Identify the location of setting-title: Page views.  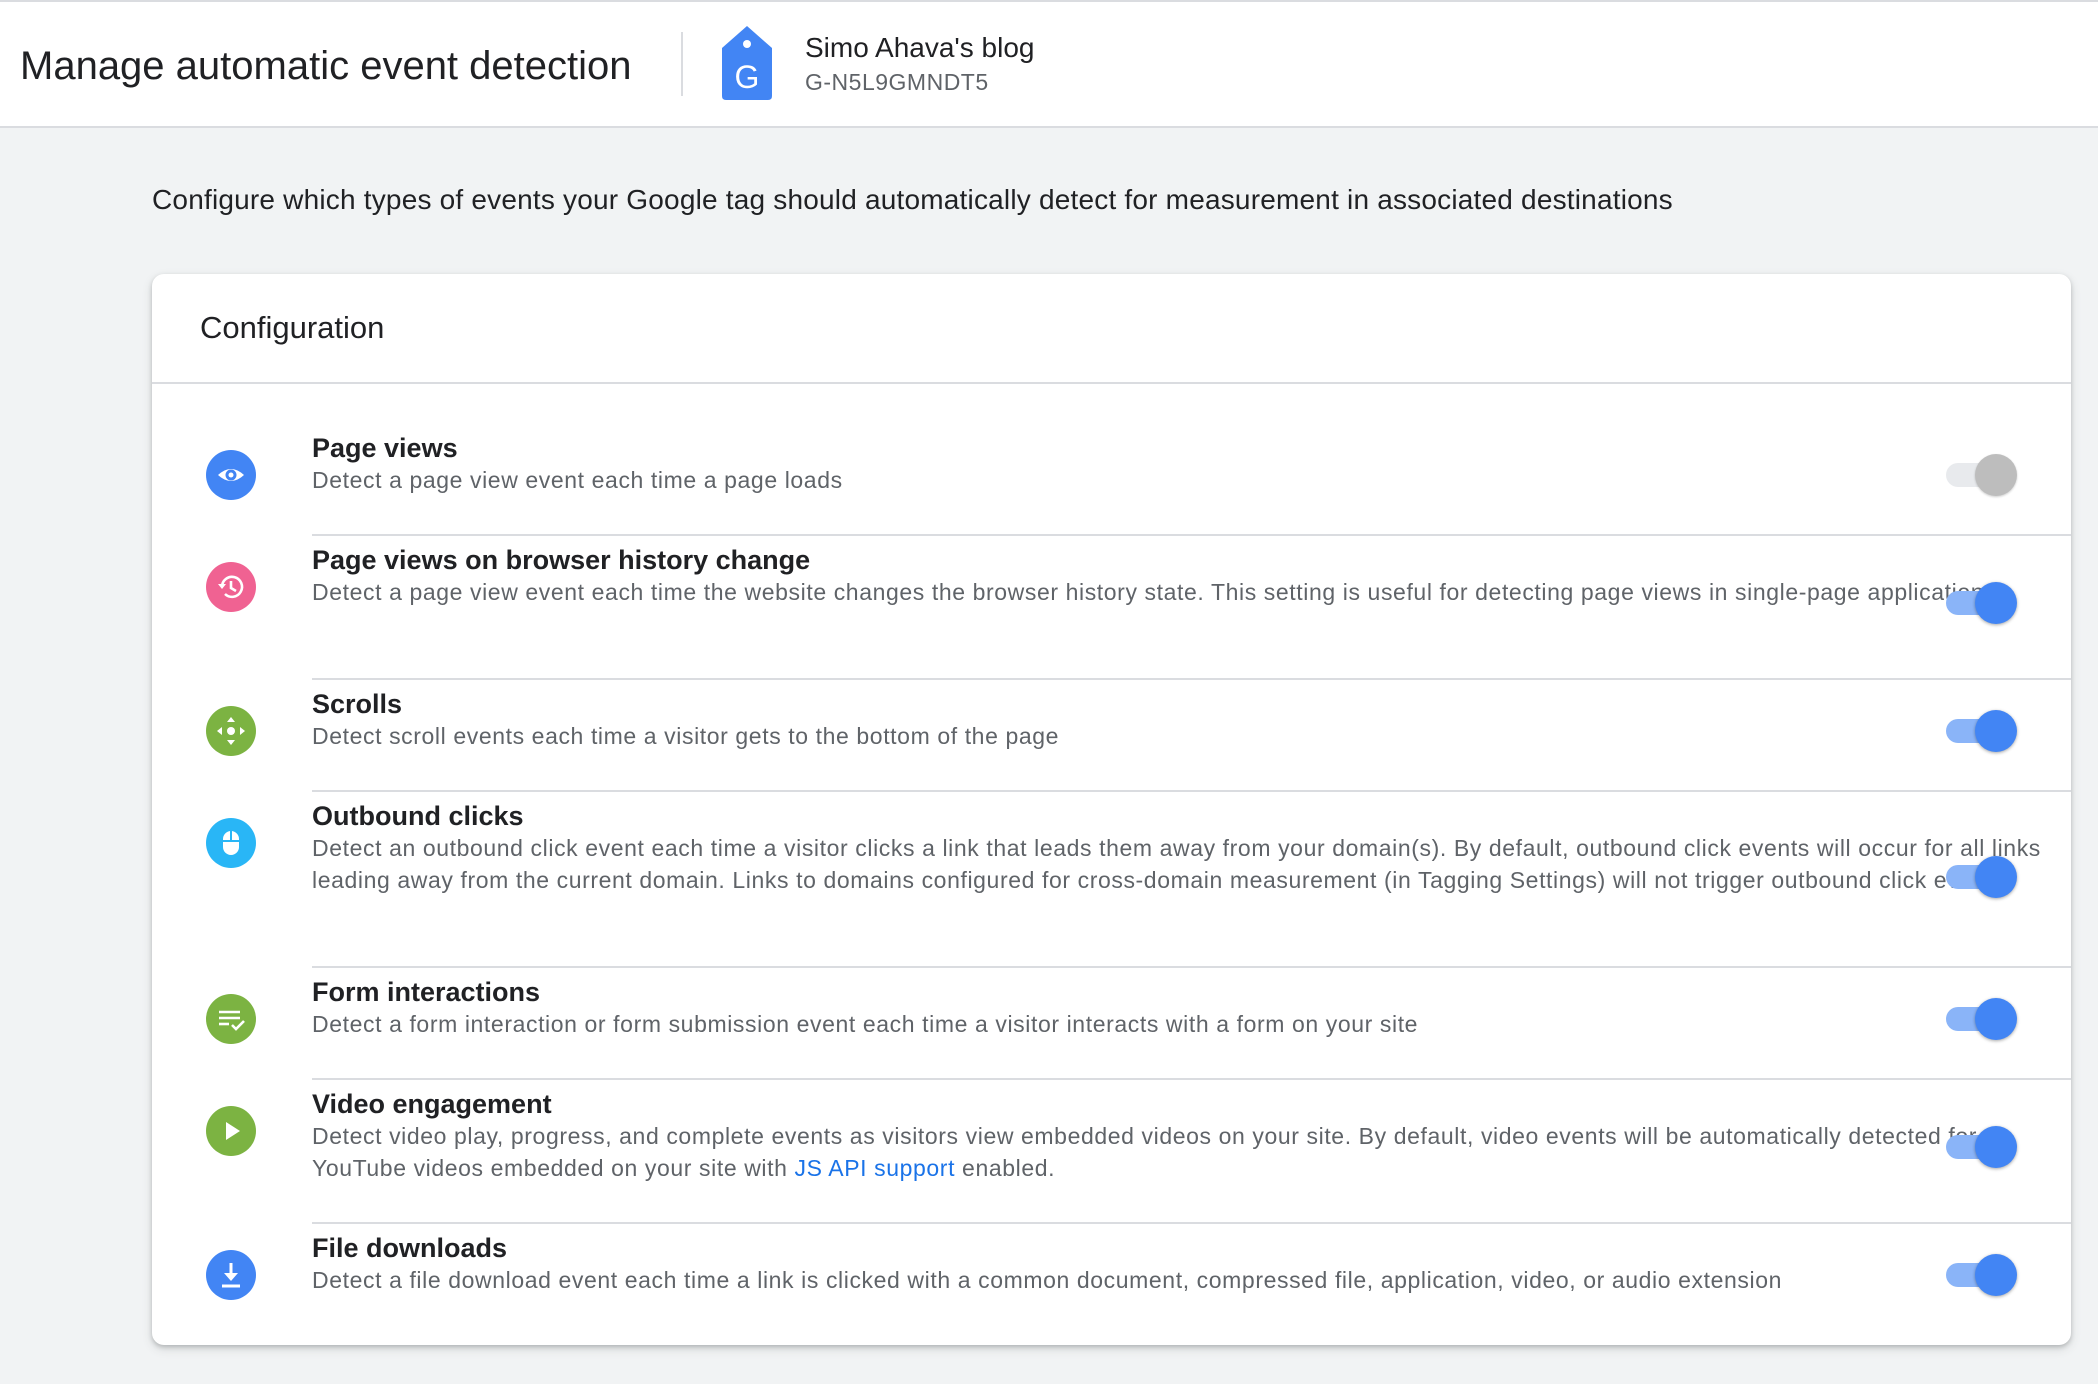
(385, 448).